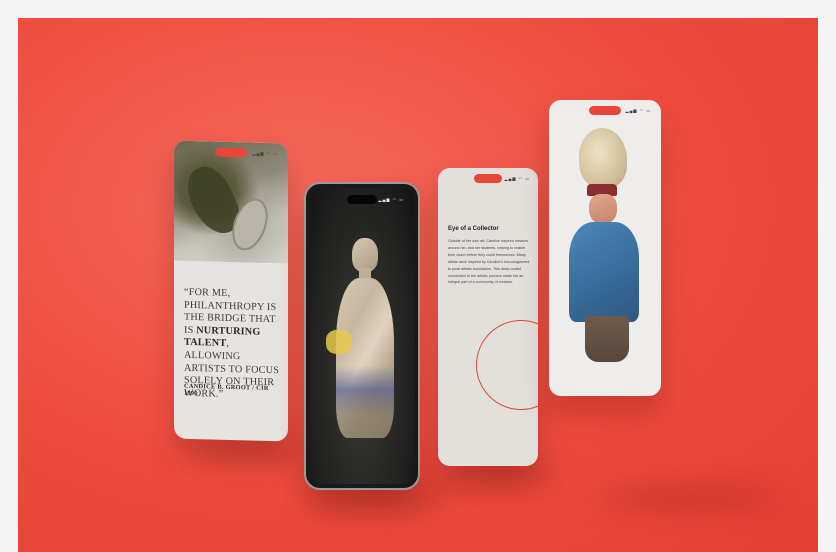 This screenshot has width=836, height=552. What do you see at coordinates (226, 390) in the screenshot?
I see `quote-credit: Candice B. Groot / CIR 1990` at bounding box center [226, 390].